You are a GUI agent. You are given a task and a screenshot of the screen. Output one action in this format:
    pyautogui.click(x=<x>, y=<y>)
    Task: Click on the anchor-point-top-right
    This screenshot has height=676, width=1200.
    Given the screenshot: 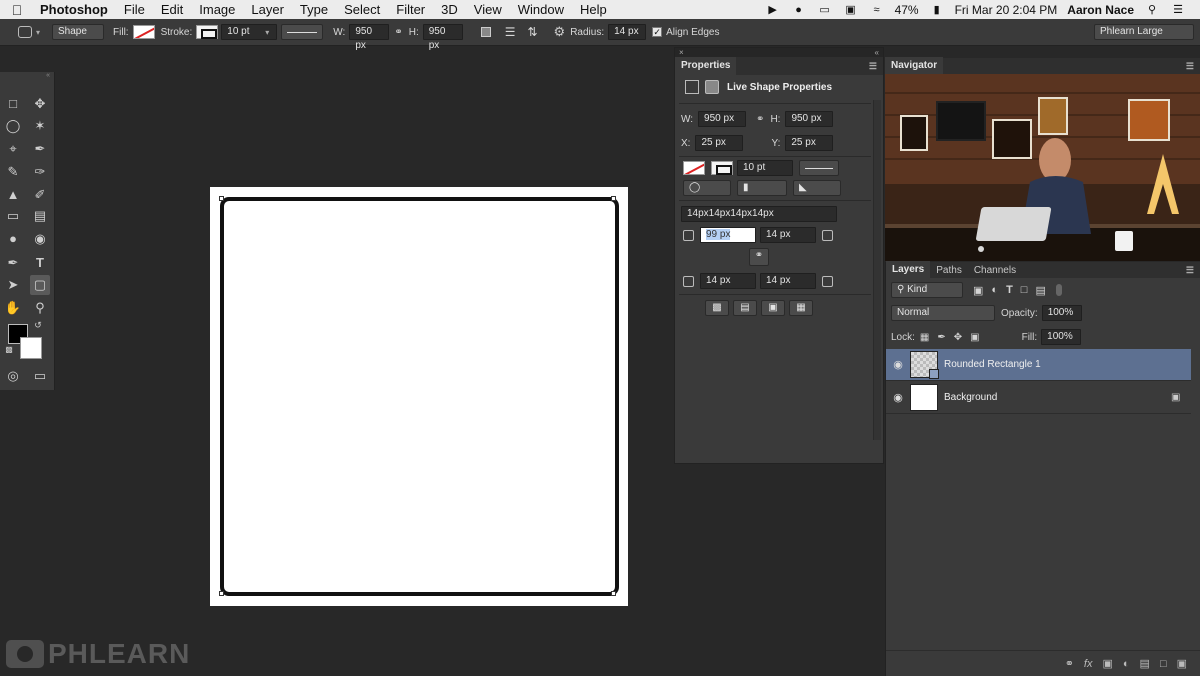 What is the action you would take?
    pyautogui.click(x=613, y=198)
    